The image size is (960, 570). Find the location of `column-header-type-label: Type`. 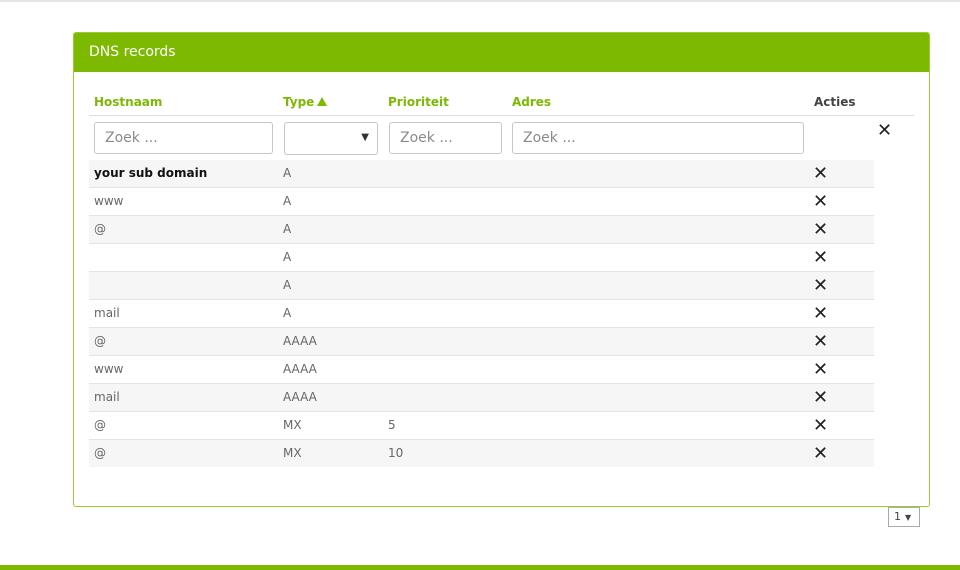

column-header-type-label: Type is located at coordinates (299, 102).